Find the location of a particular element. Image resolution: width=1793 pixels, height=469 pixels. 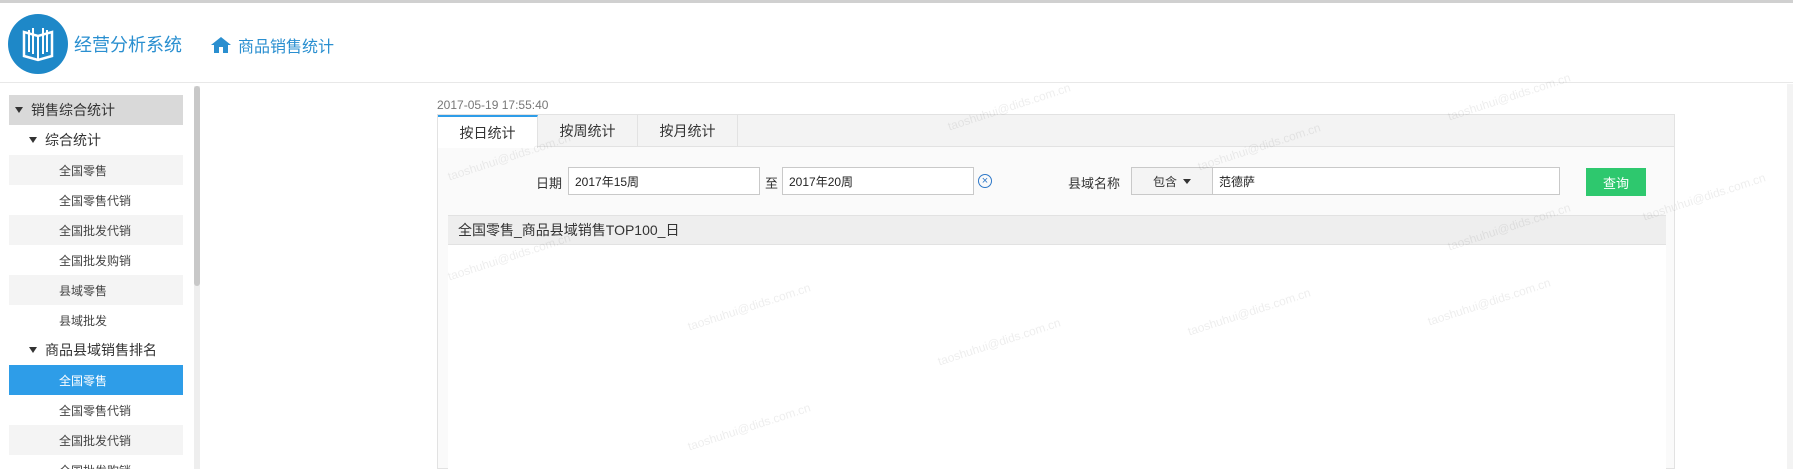

tab-bar: 按日统计 按周统计 按月统计 is located at coordinates (1056, 131).